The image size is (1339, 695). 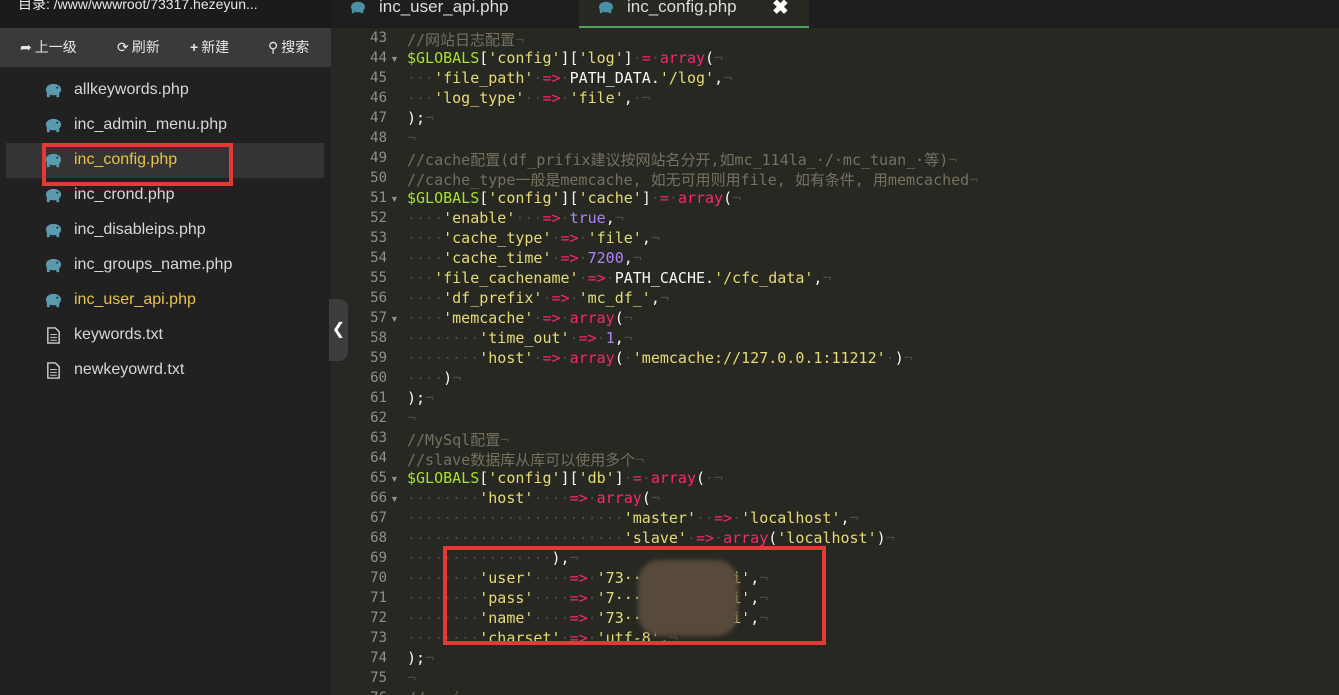 What do you see at coordinates (533, 498) in the screenshot?
I see `code-line: ········'host'····=>·array(¬` at bounding box center [533, 498].